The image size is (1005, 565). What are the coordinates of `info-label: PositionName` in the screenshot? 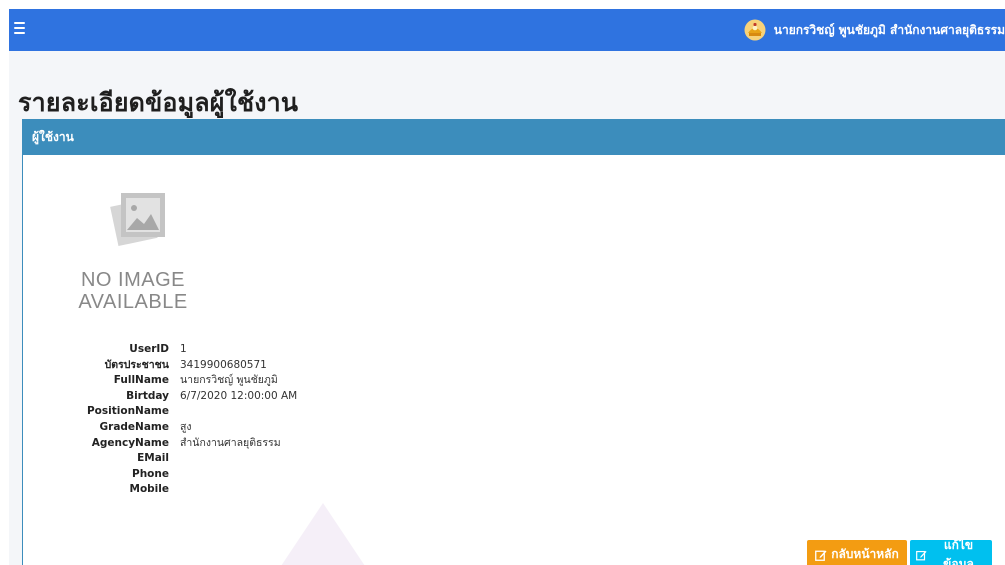 It's located at (127, 411).